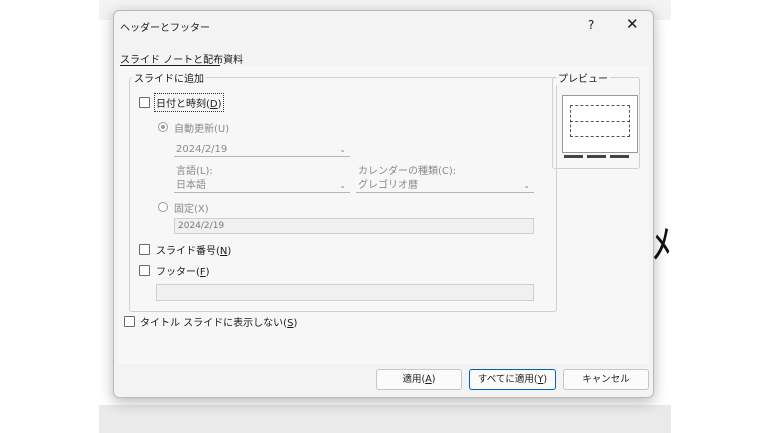 The width and height of the screenshot is (770, 433). Describe the element at coordinates (189, 102) in the screenshot. I see `date-time-label: 日付と時刻(D)` at that location.